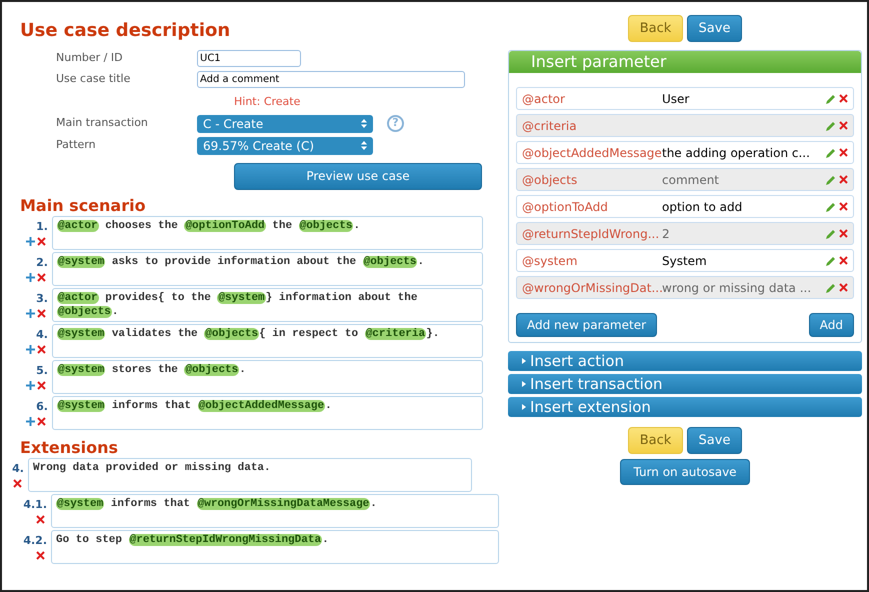  What do you see at coordinates (550, 261) in the screenshot?
I see `parameter-name: @system` at bounding box center [550, 261].